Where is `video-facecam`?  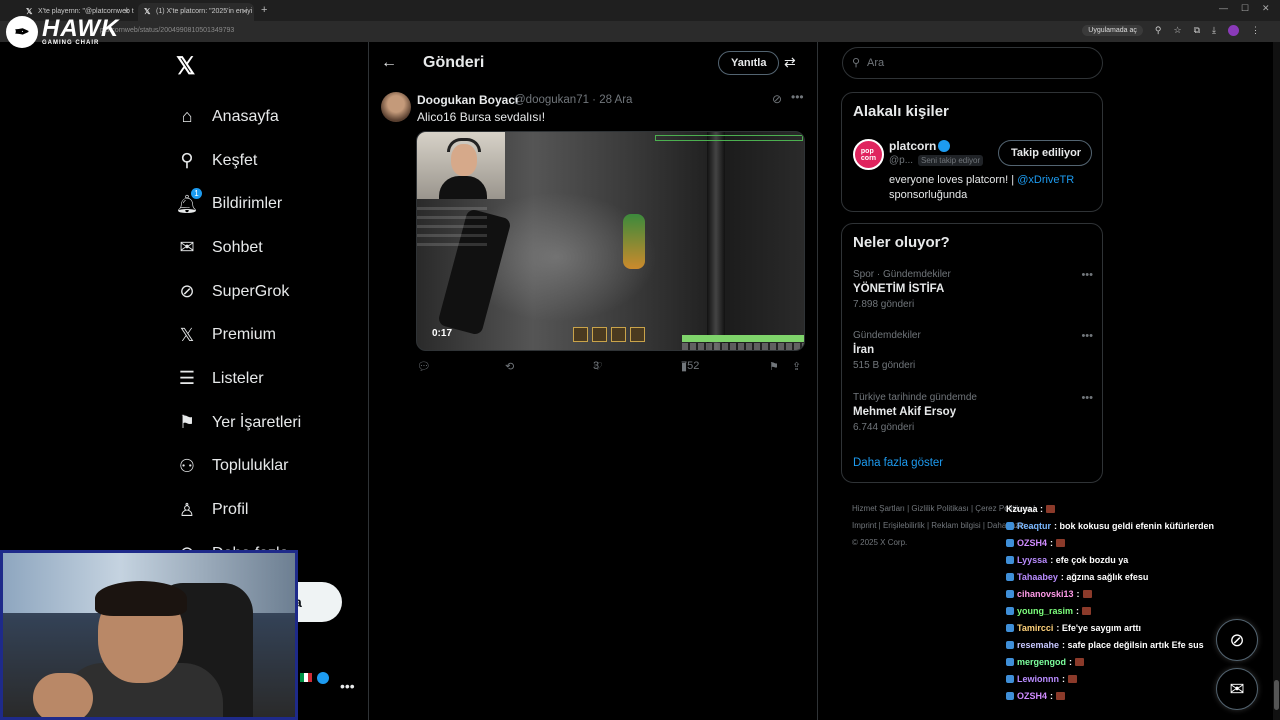
video-facecam is located at coordinates (461, 165).